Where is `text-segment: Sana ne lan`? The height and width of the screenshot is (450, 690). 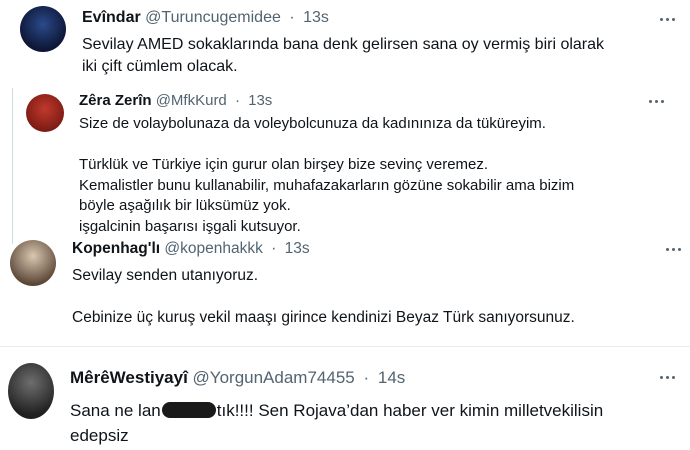 text-segment: Sana ne lan is located at coordinates (115, 410).